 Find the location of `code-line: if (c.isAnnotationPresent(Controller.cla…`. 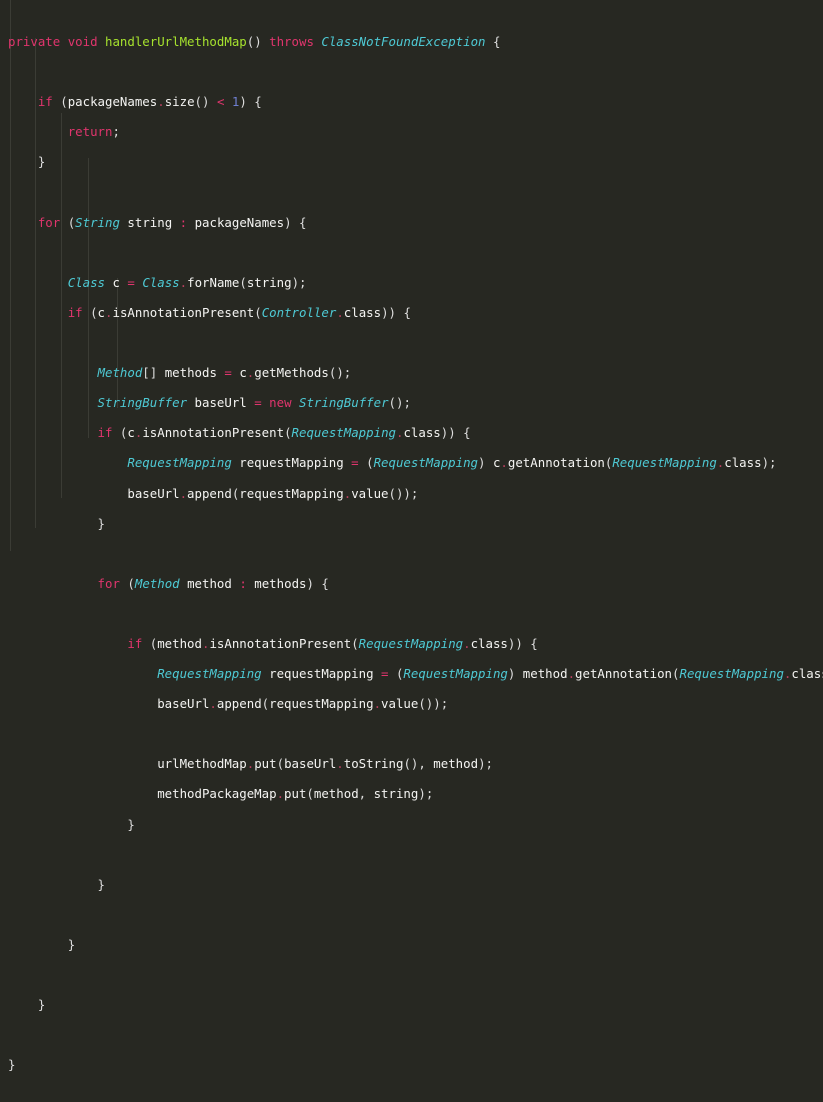

code-line: if (c.isAnnotationPresent(Controller.cla… is located at coordinates (239, 312).